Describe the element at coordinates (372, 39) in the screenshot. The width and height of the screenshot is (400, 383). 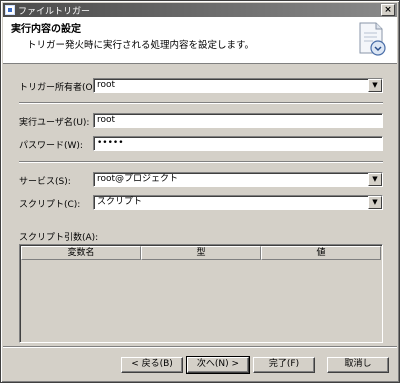
I see `document-settings-icon` at that location.